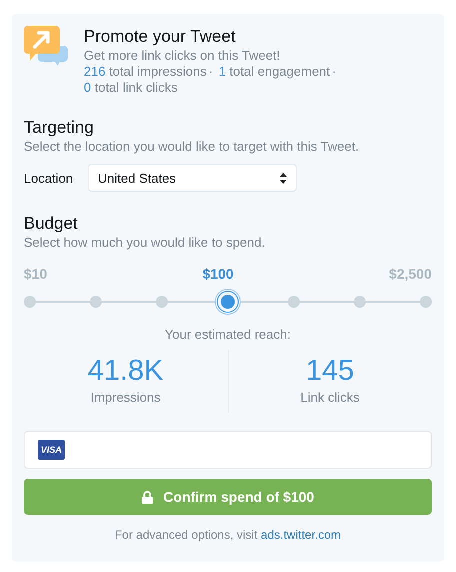 The image size is (456, 572). What do you see at coordinates (301, 535) in the screenshot?
I see `ads-link: ads.twitter.com` at bounding box center [301, 535].